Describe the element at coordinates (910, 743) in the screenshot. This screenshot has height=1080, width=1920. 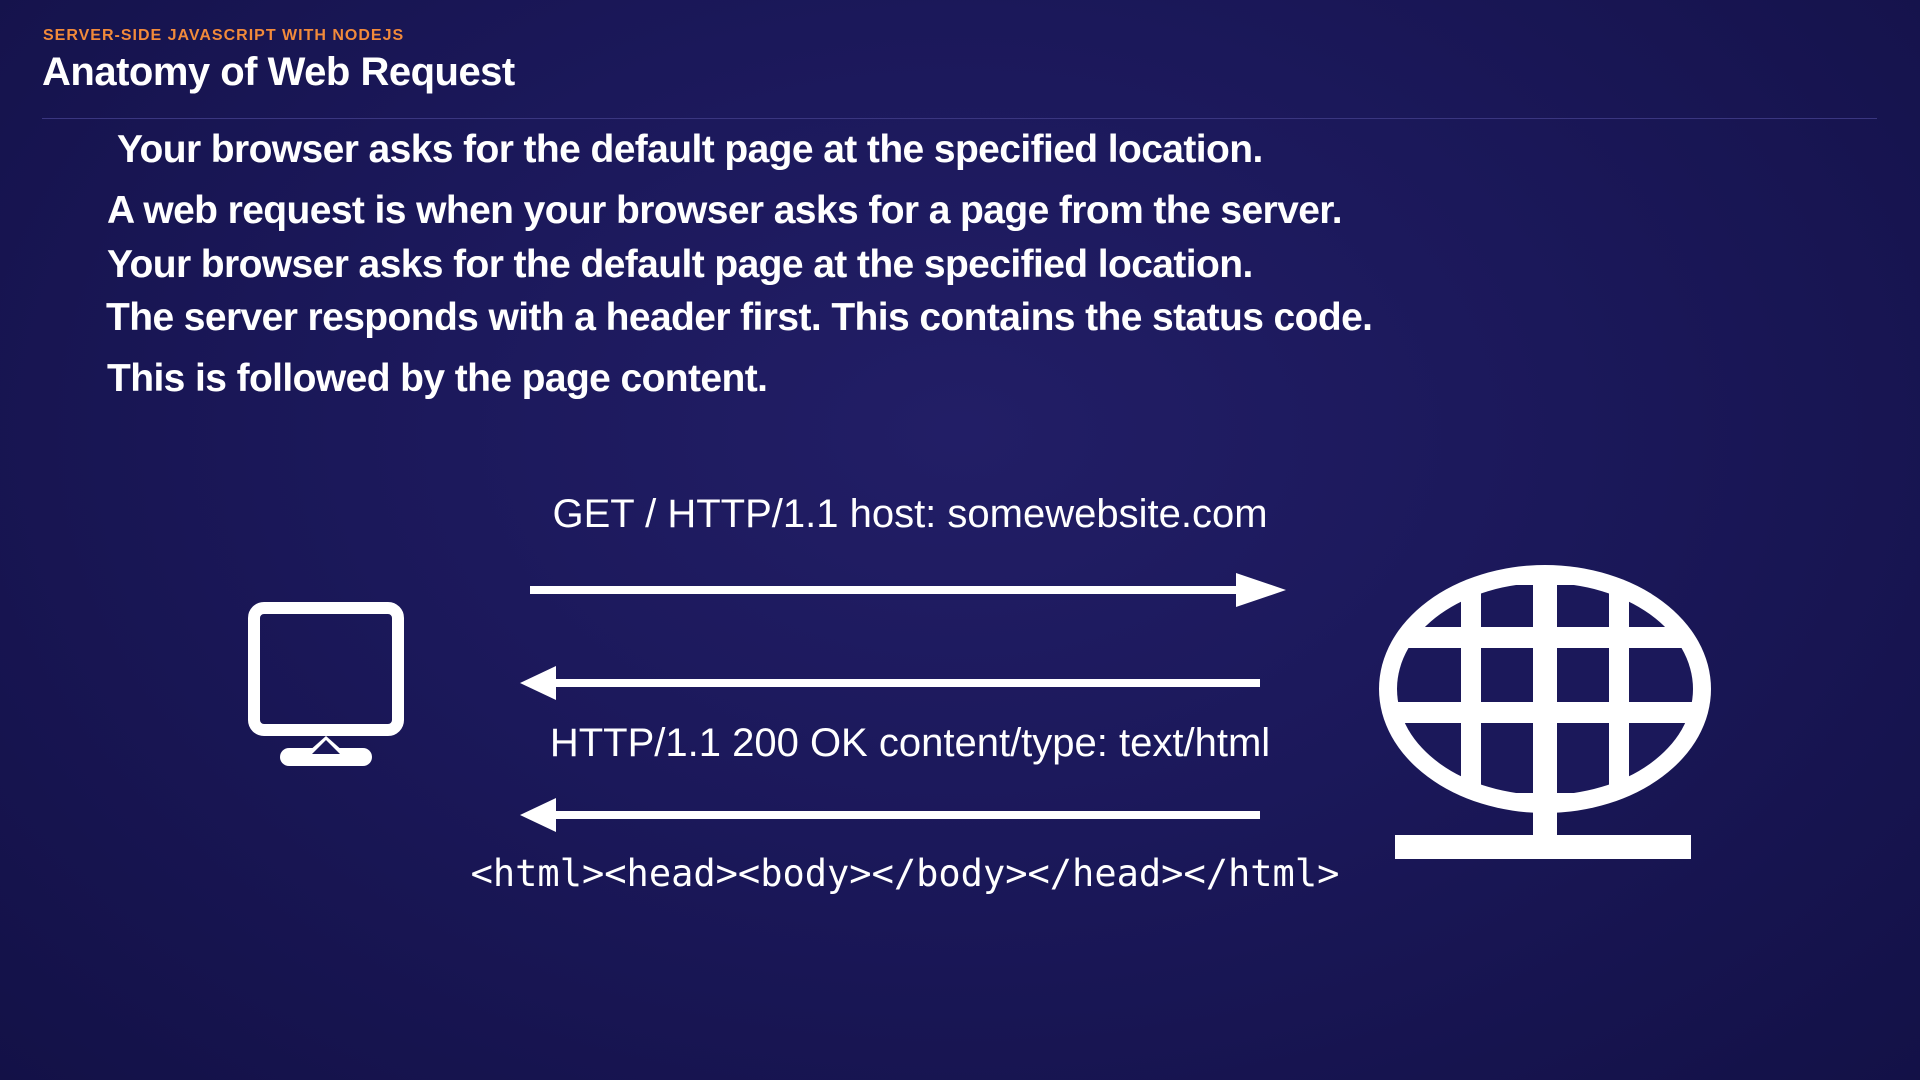
I see `response-header-label: HTTP/1.1 200 OK content/type: text/html` at that location.